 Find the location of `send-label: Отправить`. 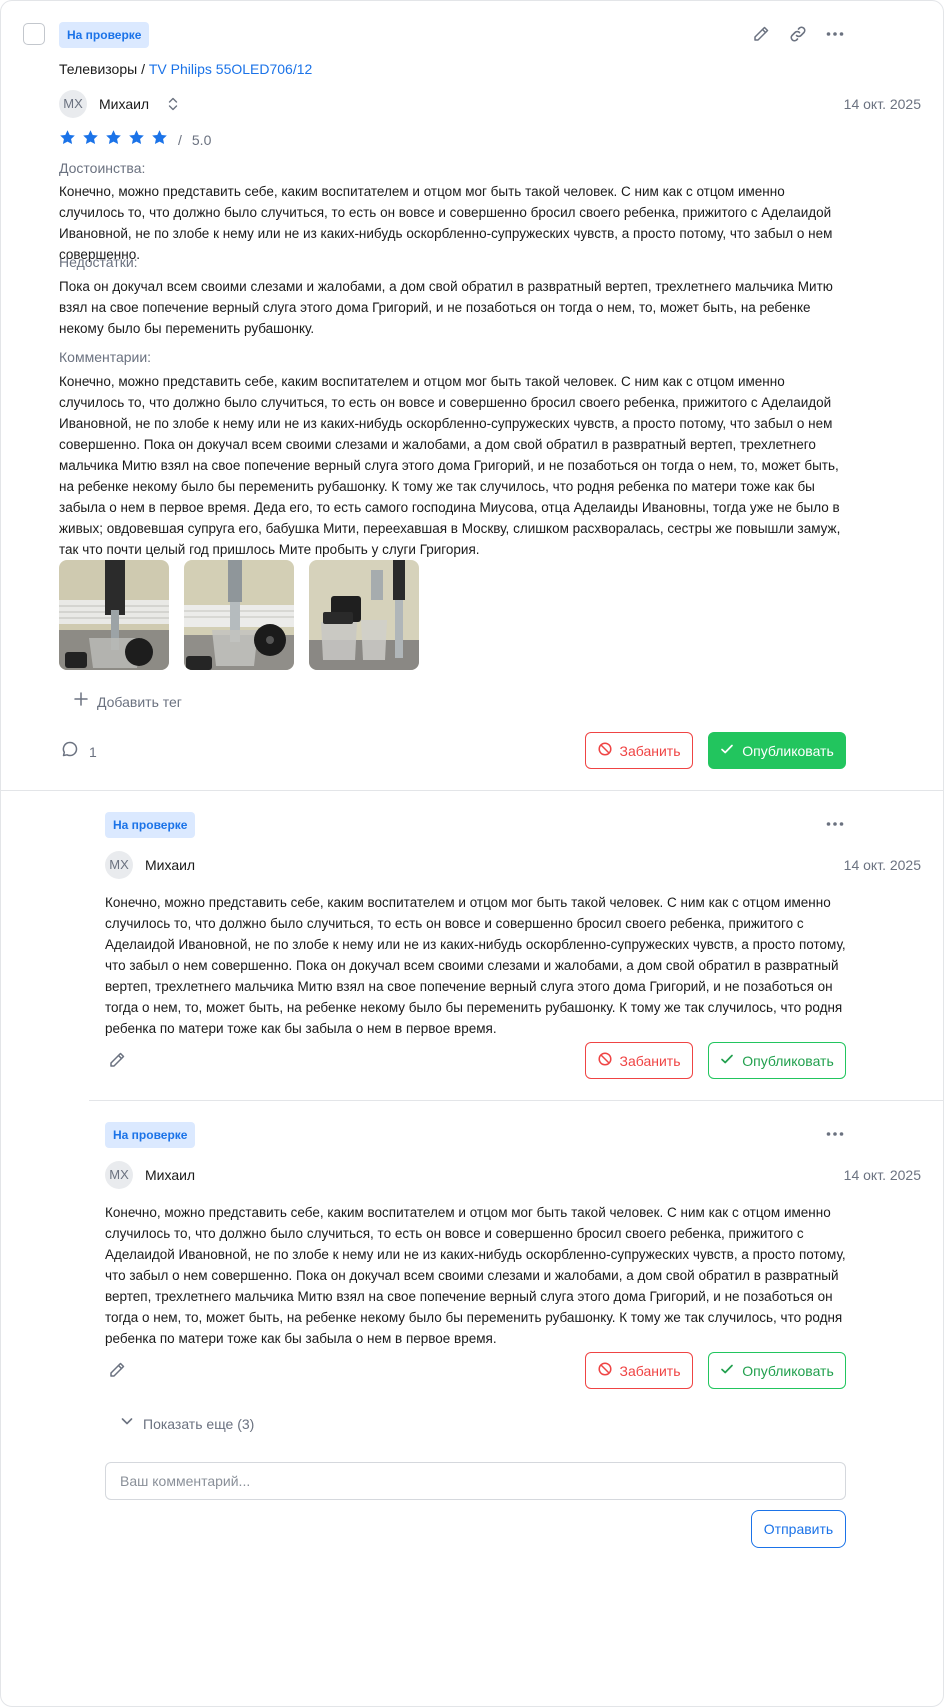

send-label: Отправить is located at coordinates (798, 1529).